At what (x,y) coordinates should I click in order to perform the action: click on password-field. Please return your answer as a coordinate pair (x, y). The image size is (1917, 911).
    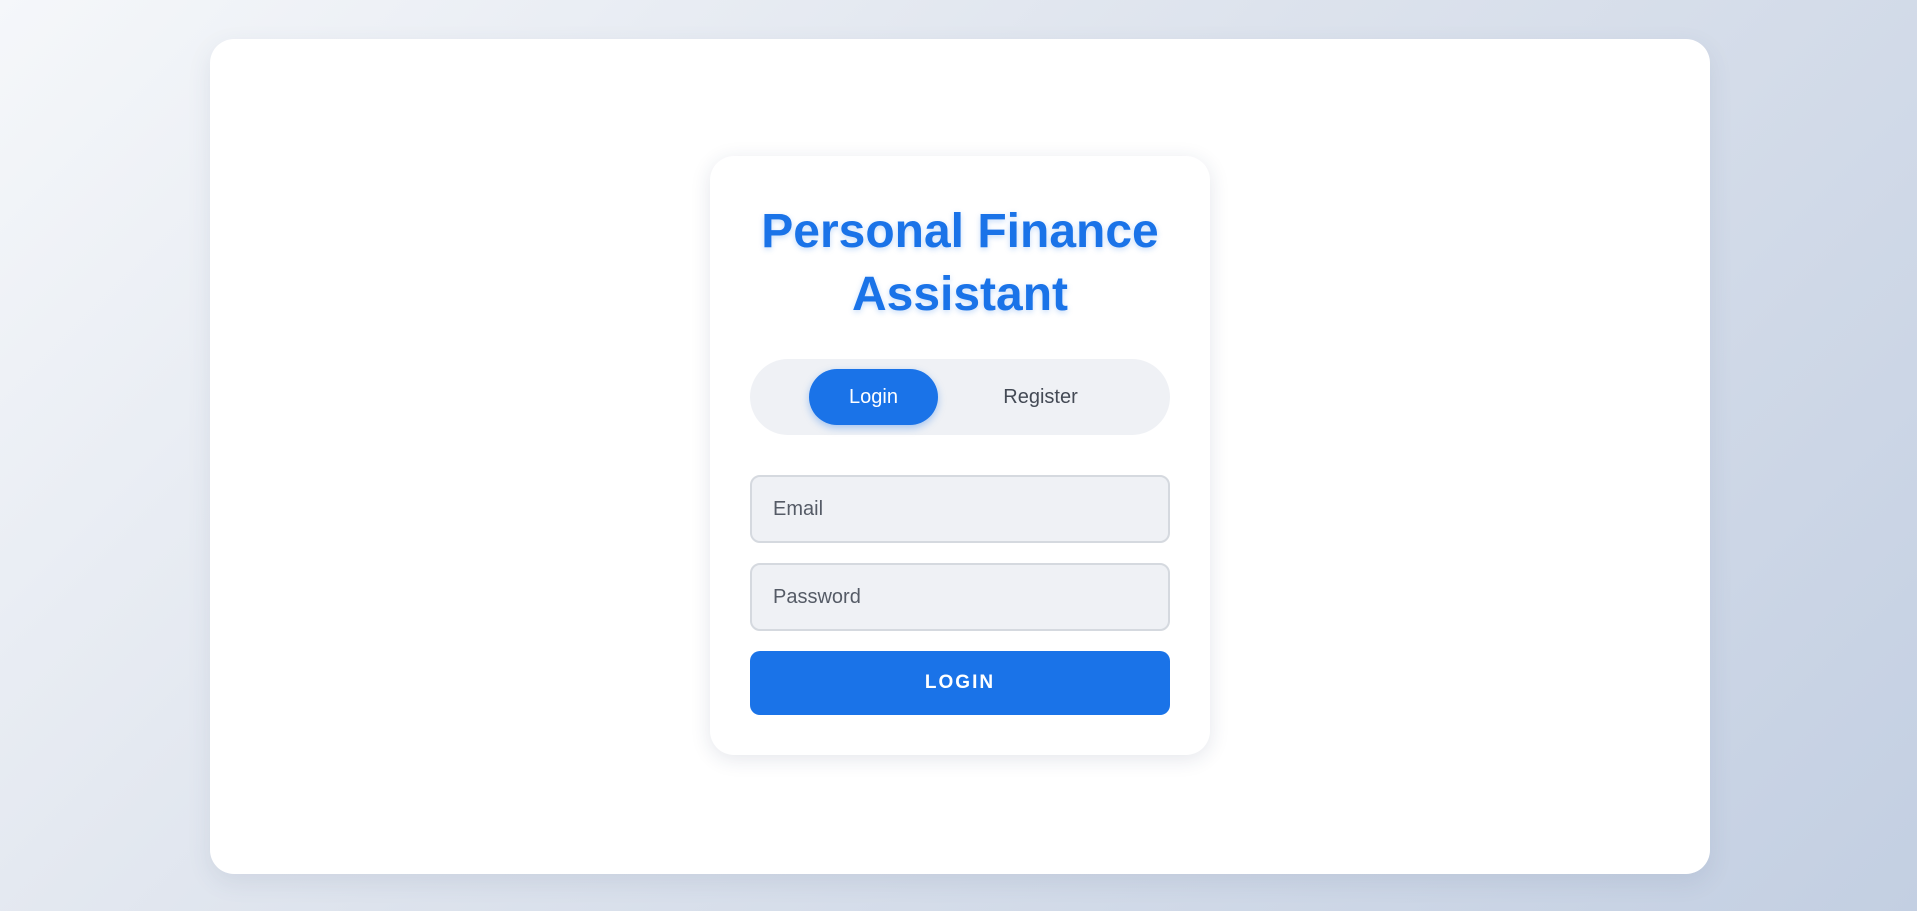
    Looking at the image, I should click on (960, 597).